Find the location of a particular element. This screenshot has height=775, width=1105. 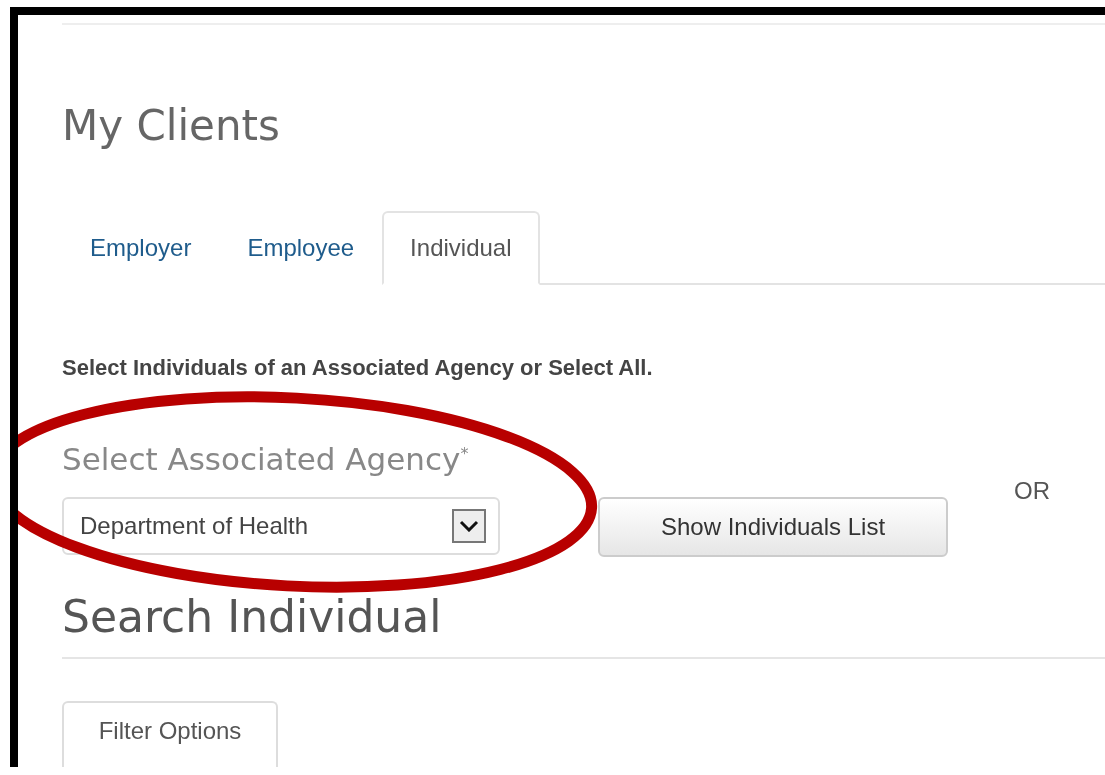

agency-select: Department of Health is located at coordinates (281, 526).